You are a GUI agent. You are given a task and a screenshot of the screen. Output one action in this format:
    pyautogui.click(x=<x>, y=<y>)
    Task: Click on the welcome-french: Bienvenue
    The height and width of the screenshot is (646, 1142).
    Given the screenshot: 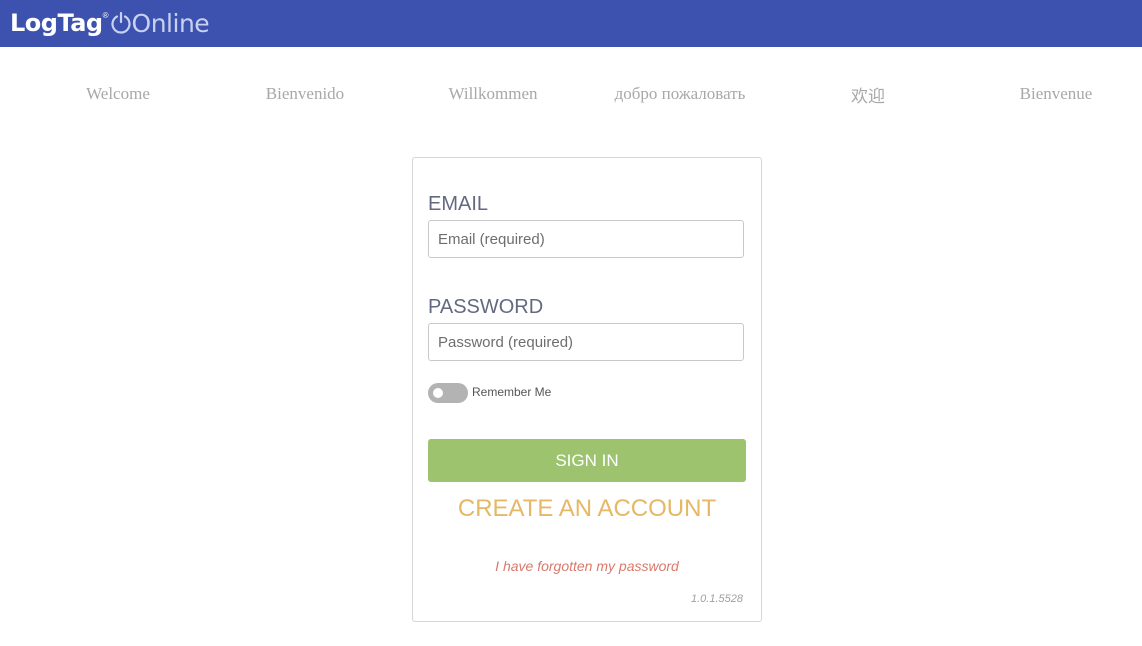 What is the action you would take?
    pyautogui.click(x=1056, y=93)
    